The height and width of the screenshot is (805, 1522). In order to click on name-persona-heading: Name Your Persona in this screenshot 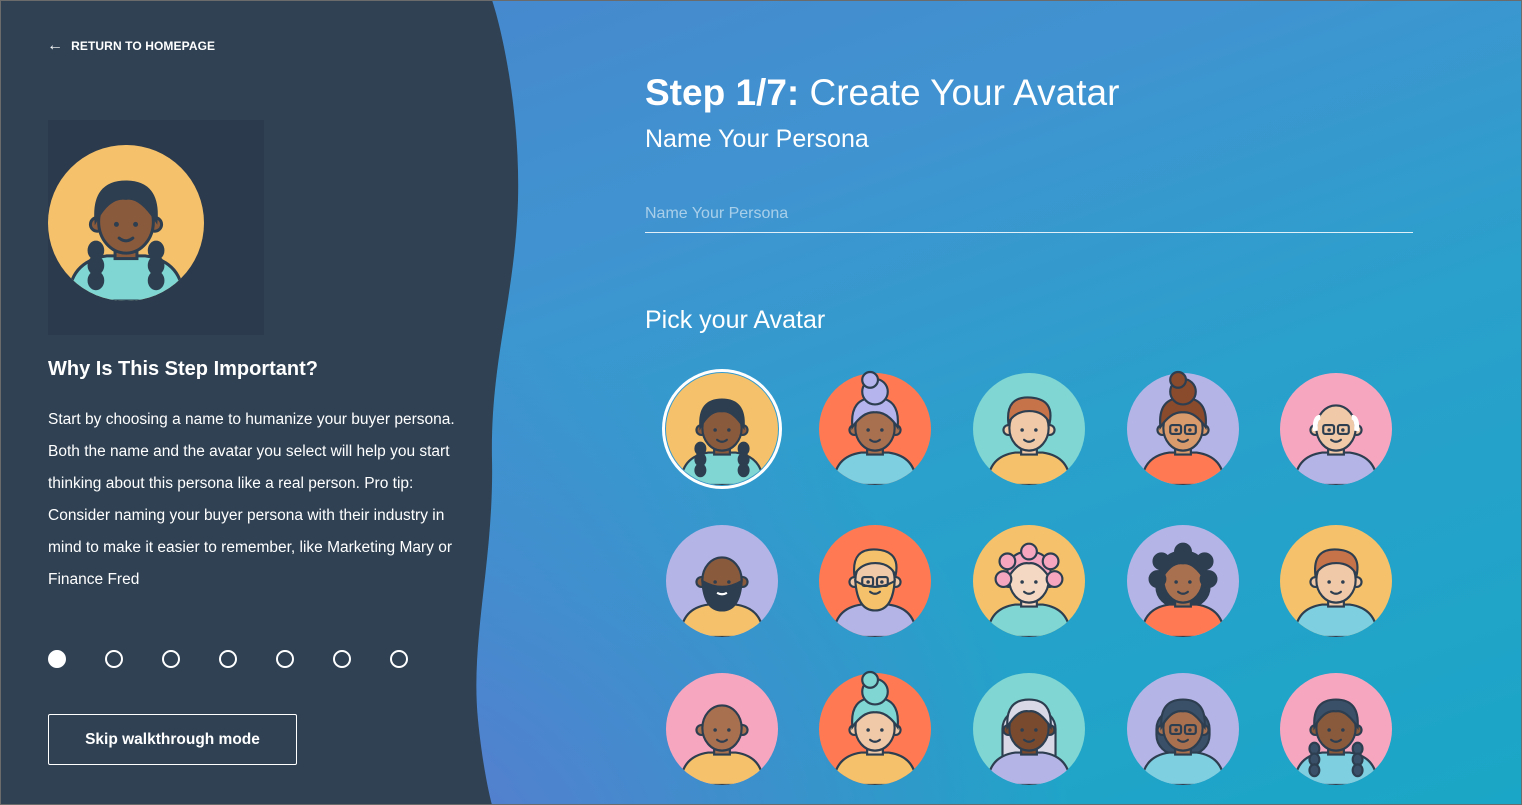, I will do `click(757, 139)`.